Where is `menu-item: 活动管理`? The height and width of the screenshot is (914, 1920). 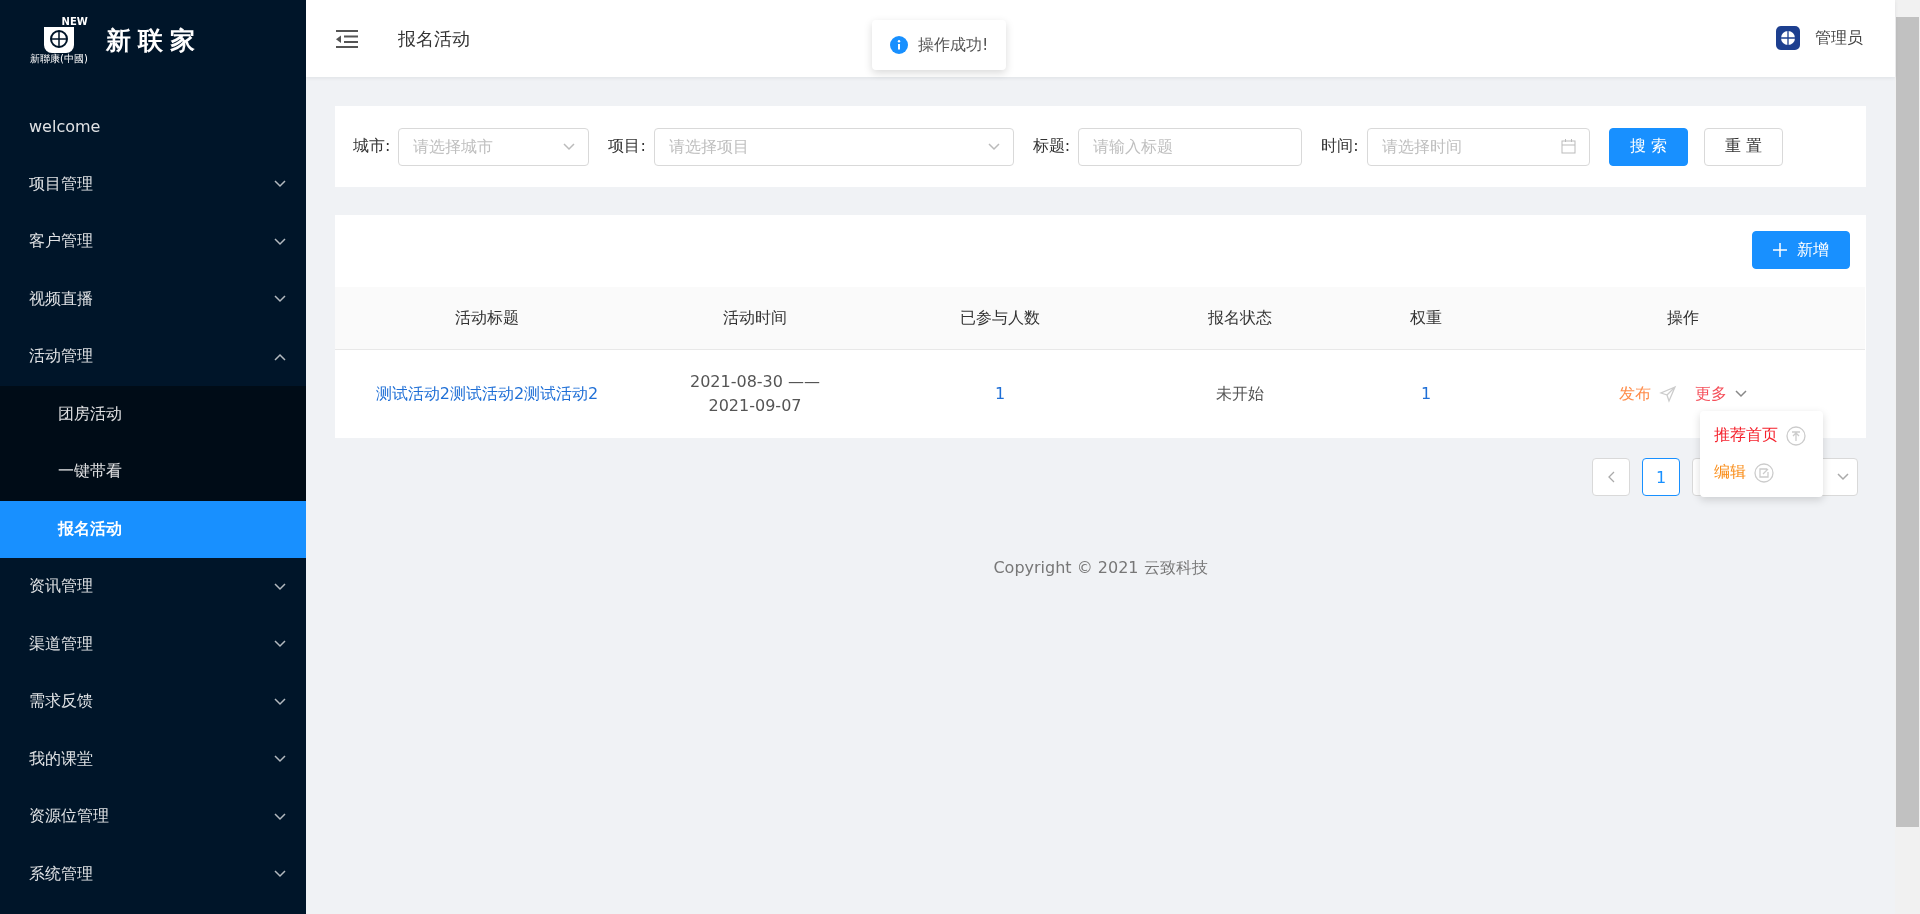 menu-item: 活动管理 is located at coordinates (153, 357).